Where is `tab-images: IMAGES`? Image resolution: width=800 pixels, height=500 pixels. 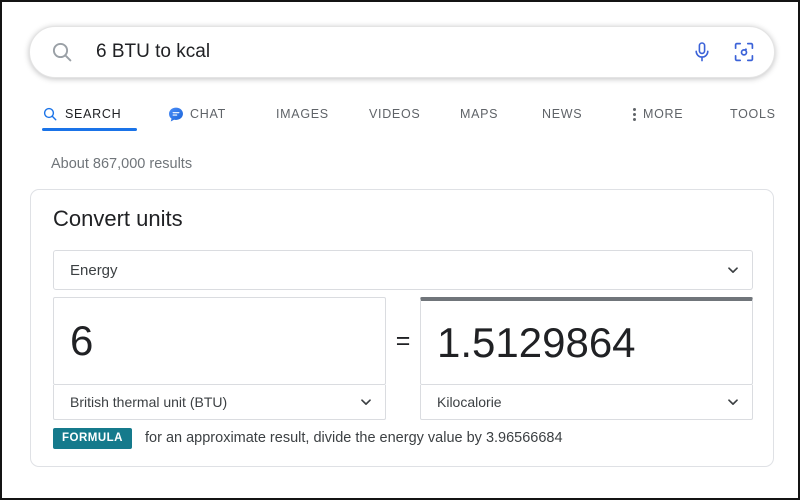 tab-images: IMAGES is located at coordinates (302, 114).